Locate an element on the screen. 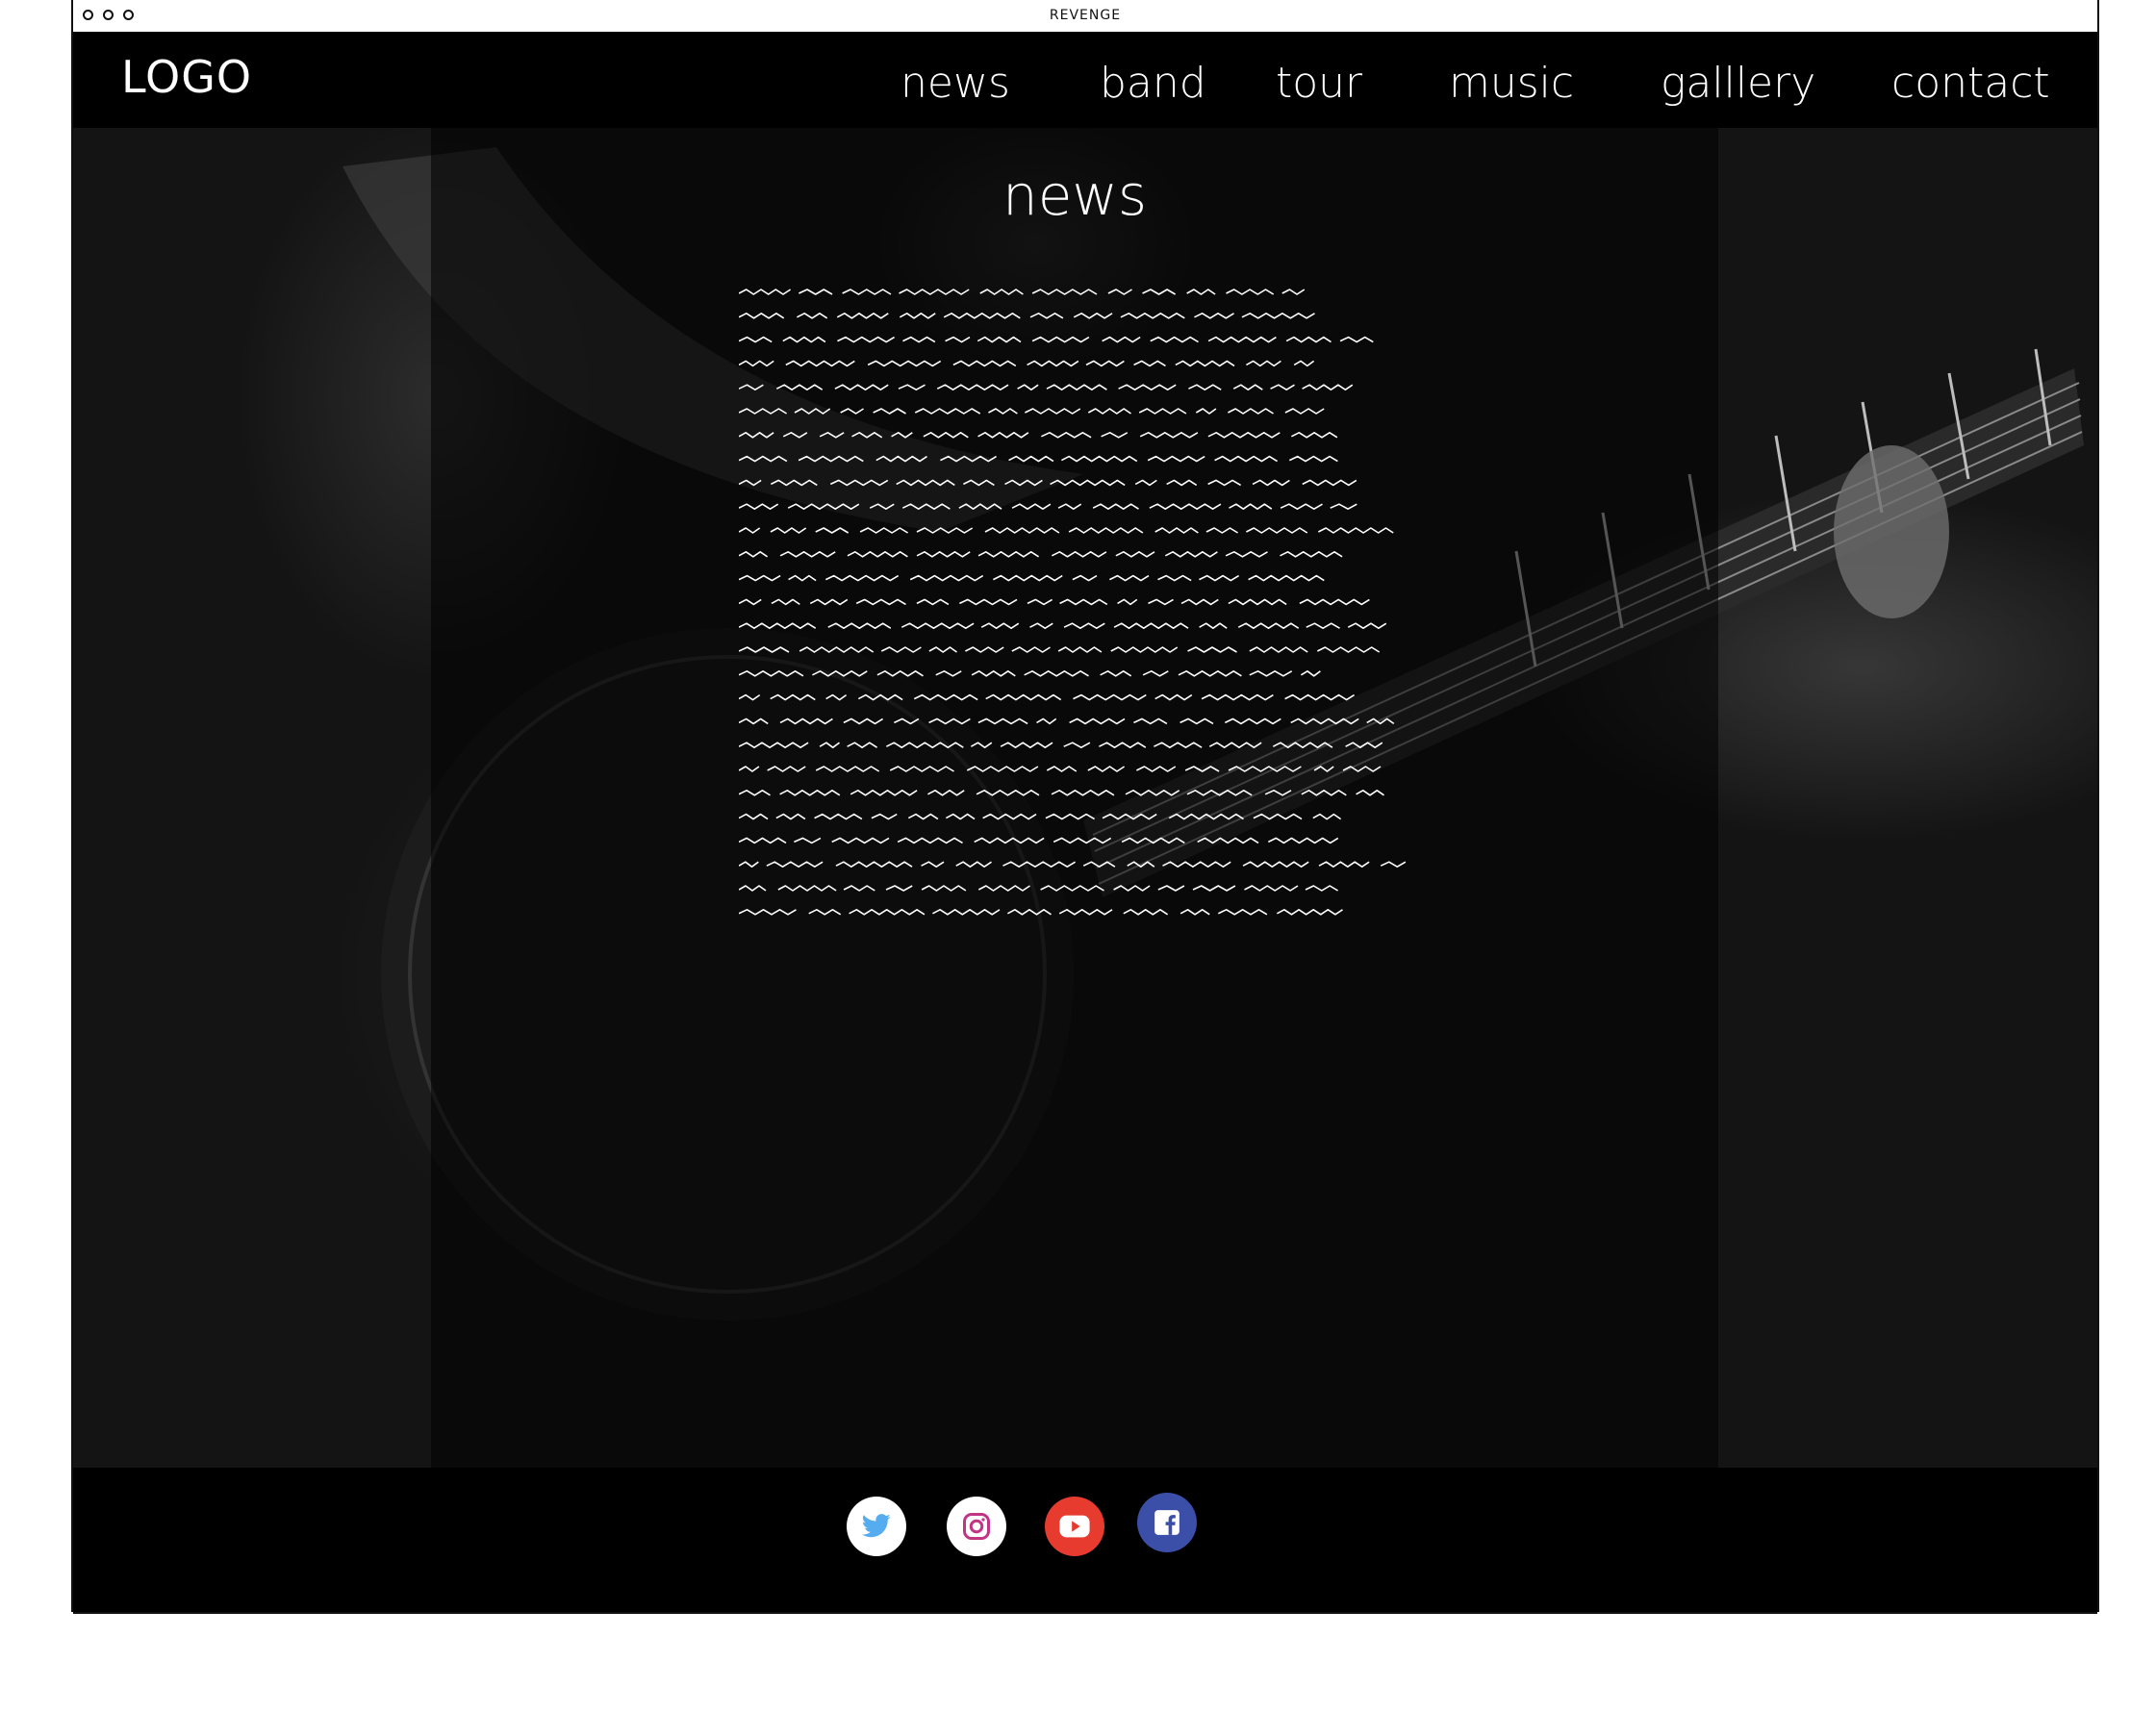 This screenshot has height=1712, width=2156. nav-contact: contact is located at coordinates (1970, 83).